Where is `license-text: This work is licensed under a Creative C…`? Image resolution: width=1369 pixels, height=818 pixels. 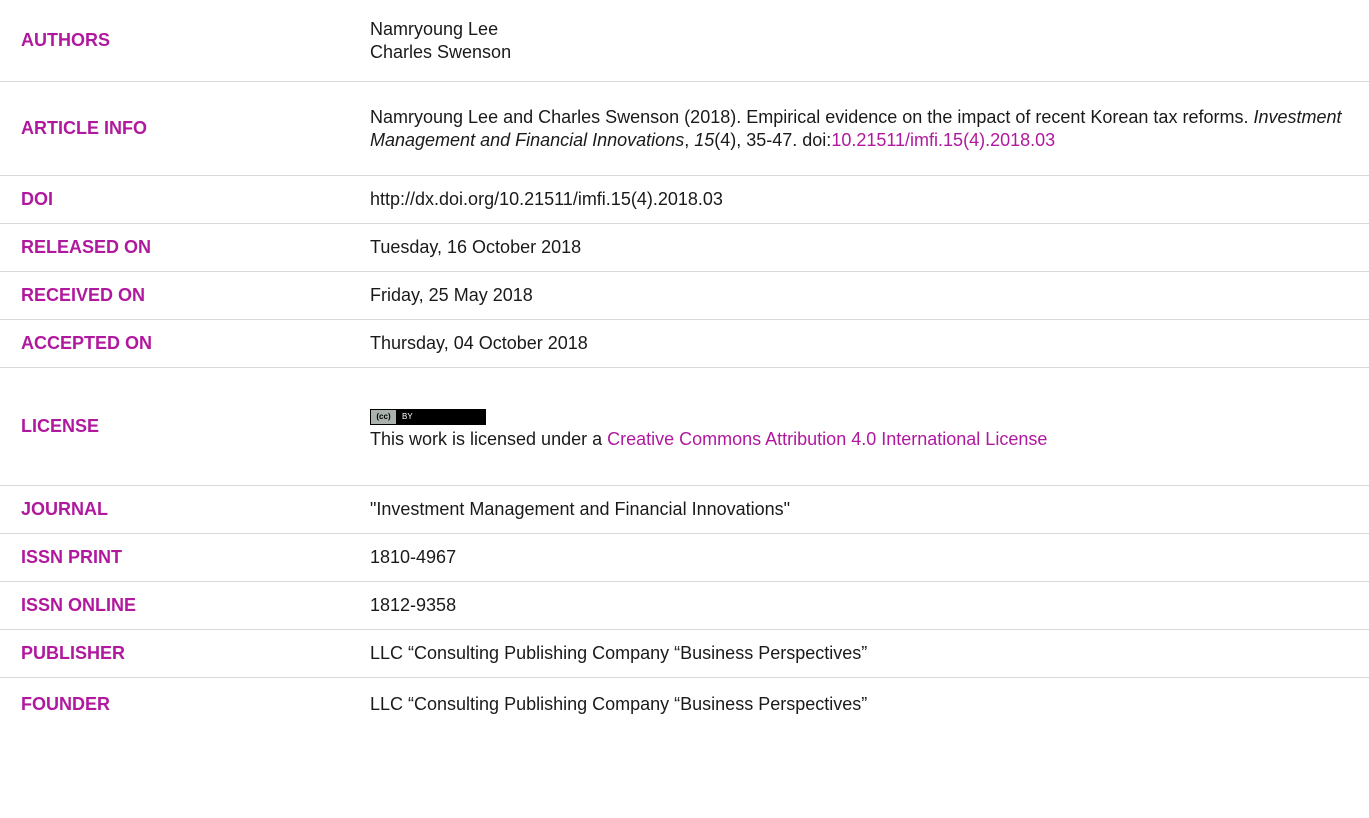 license-text: This work is licensed under a Creative C… is located at coordinates (864, 439).